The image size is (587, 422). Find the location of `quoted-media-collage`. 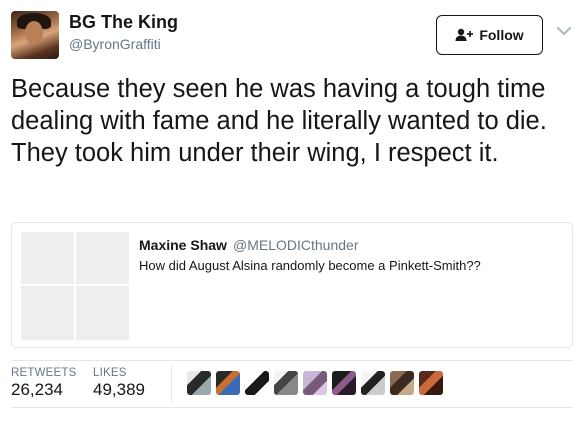

quoted-media-collage is located at coordinates (75, 286).